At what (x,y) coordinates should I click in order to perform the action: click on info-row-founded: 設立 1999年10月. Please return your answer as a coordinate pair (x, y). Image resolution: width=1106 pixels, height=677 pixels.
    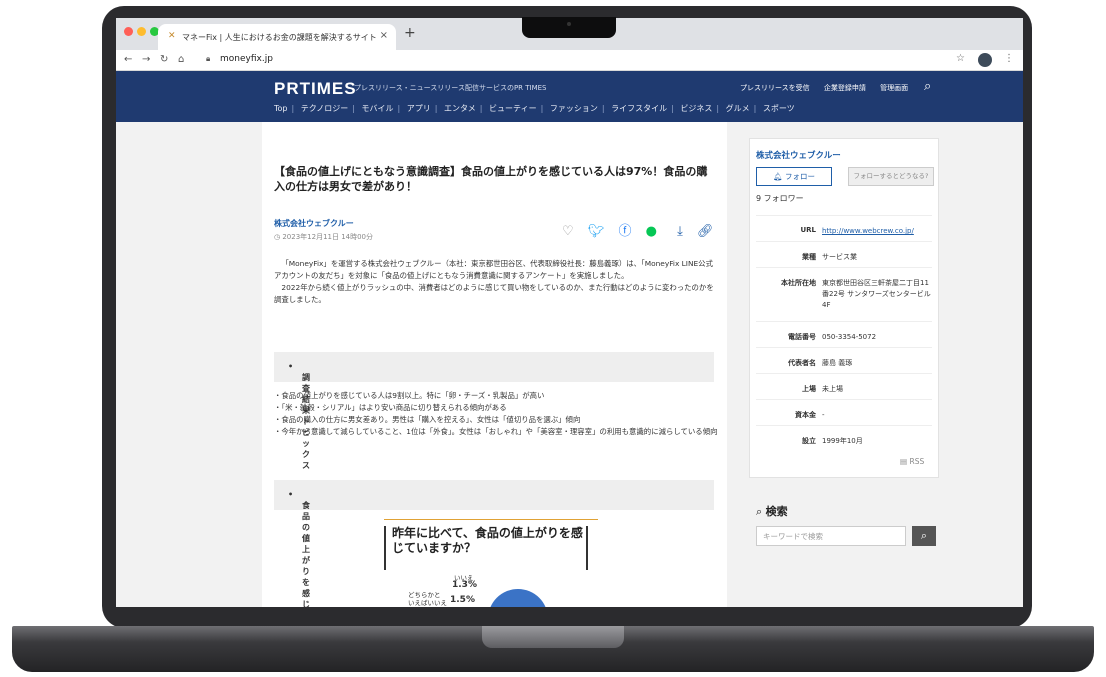
    Looking at the image, I should click on (844, 438).